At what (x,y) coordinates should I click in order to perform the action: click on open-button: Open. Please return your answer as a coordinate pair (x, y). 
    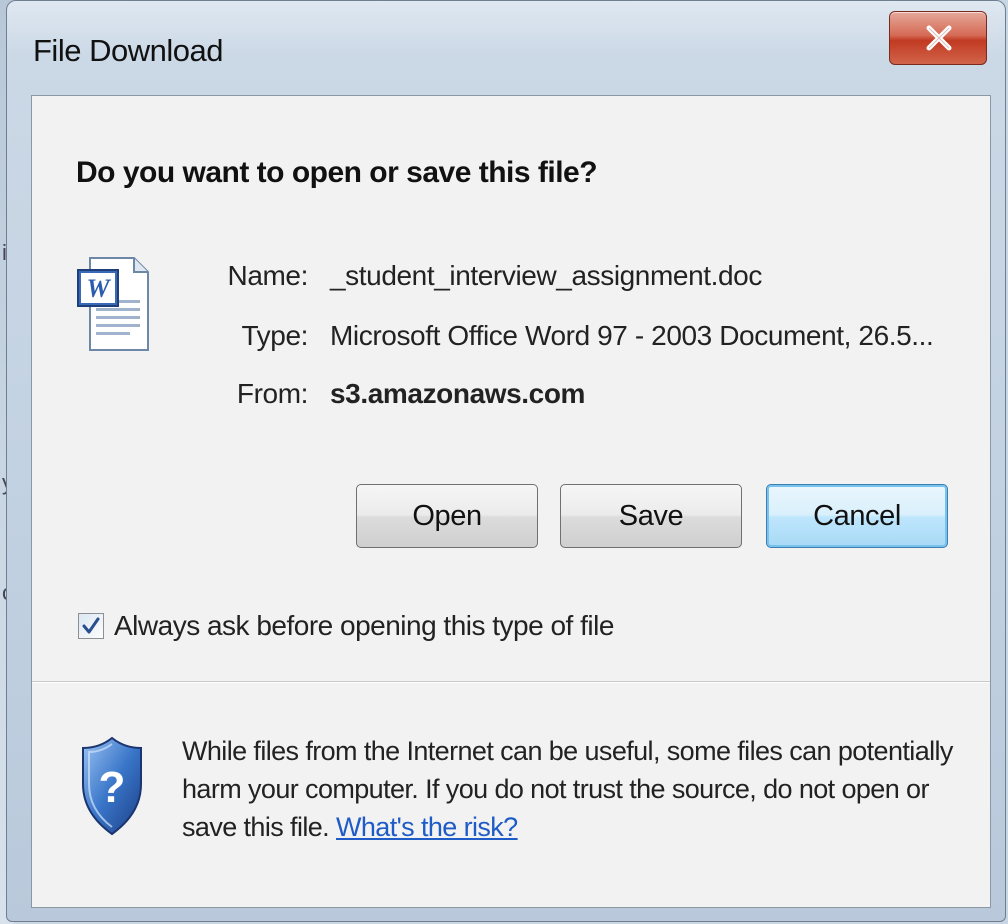
    Looking at the image, I should click on (447, 516).